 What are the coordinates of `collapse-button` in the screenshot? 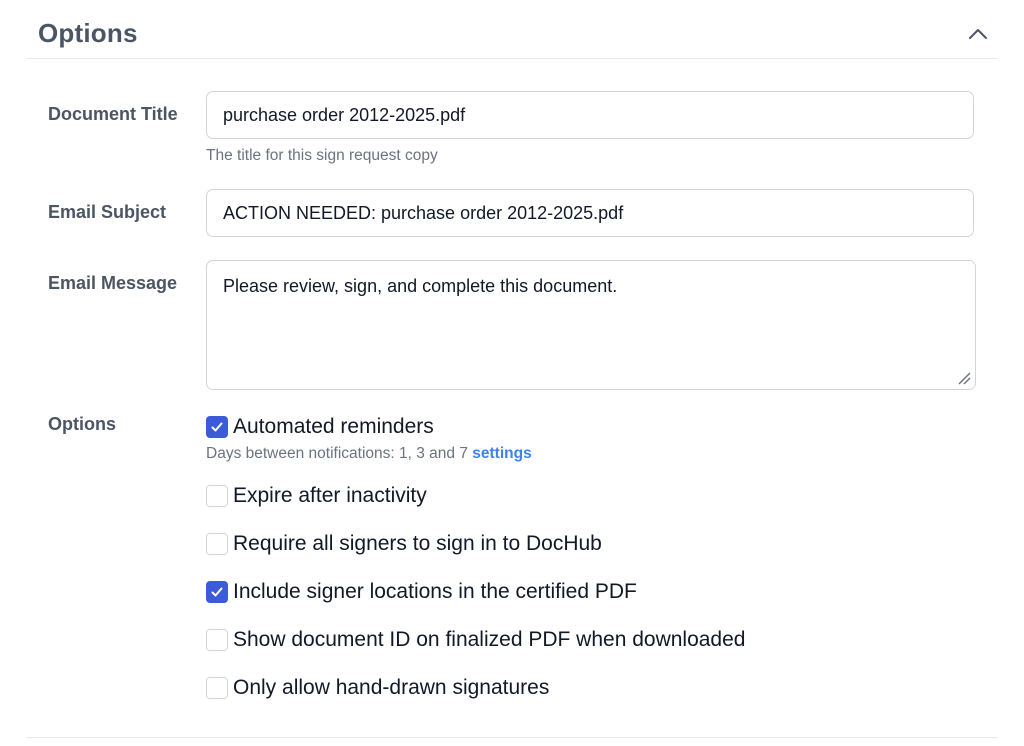 It's located at (978, 34).